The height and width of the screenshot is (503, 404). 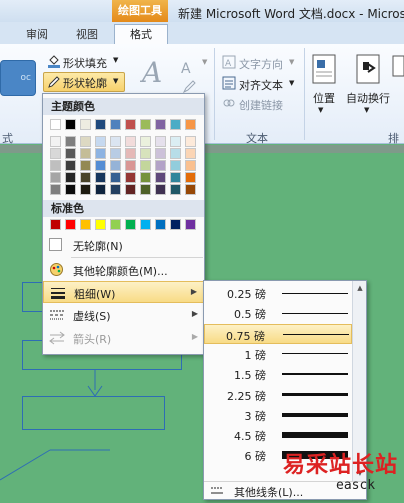 I want to click on drawing-tools-context-tab: 绘图工具, so click(x=140, y=11).